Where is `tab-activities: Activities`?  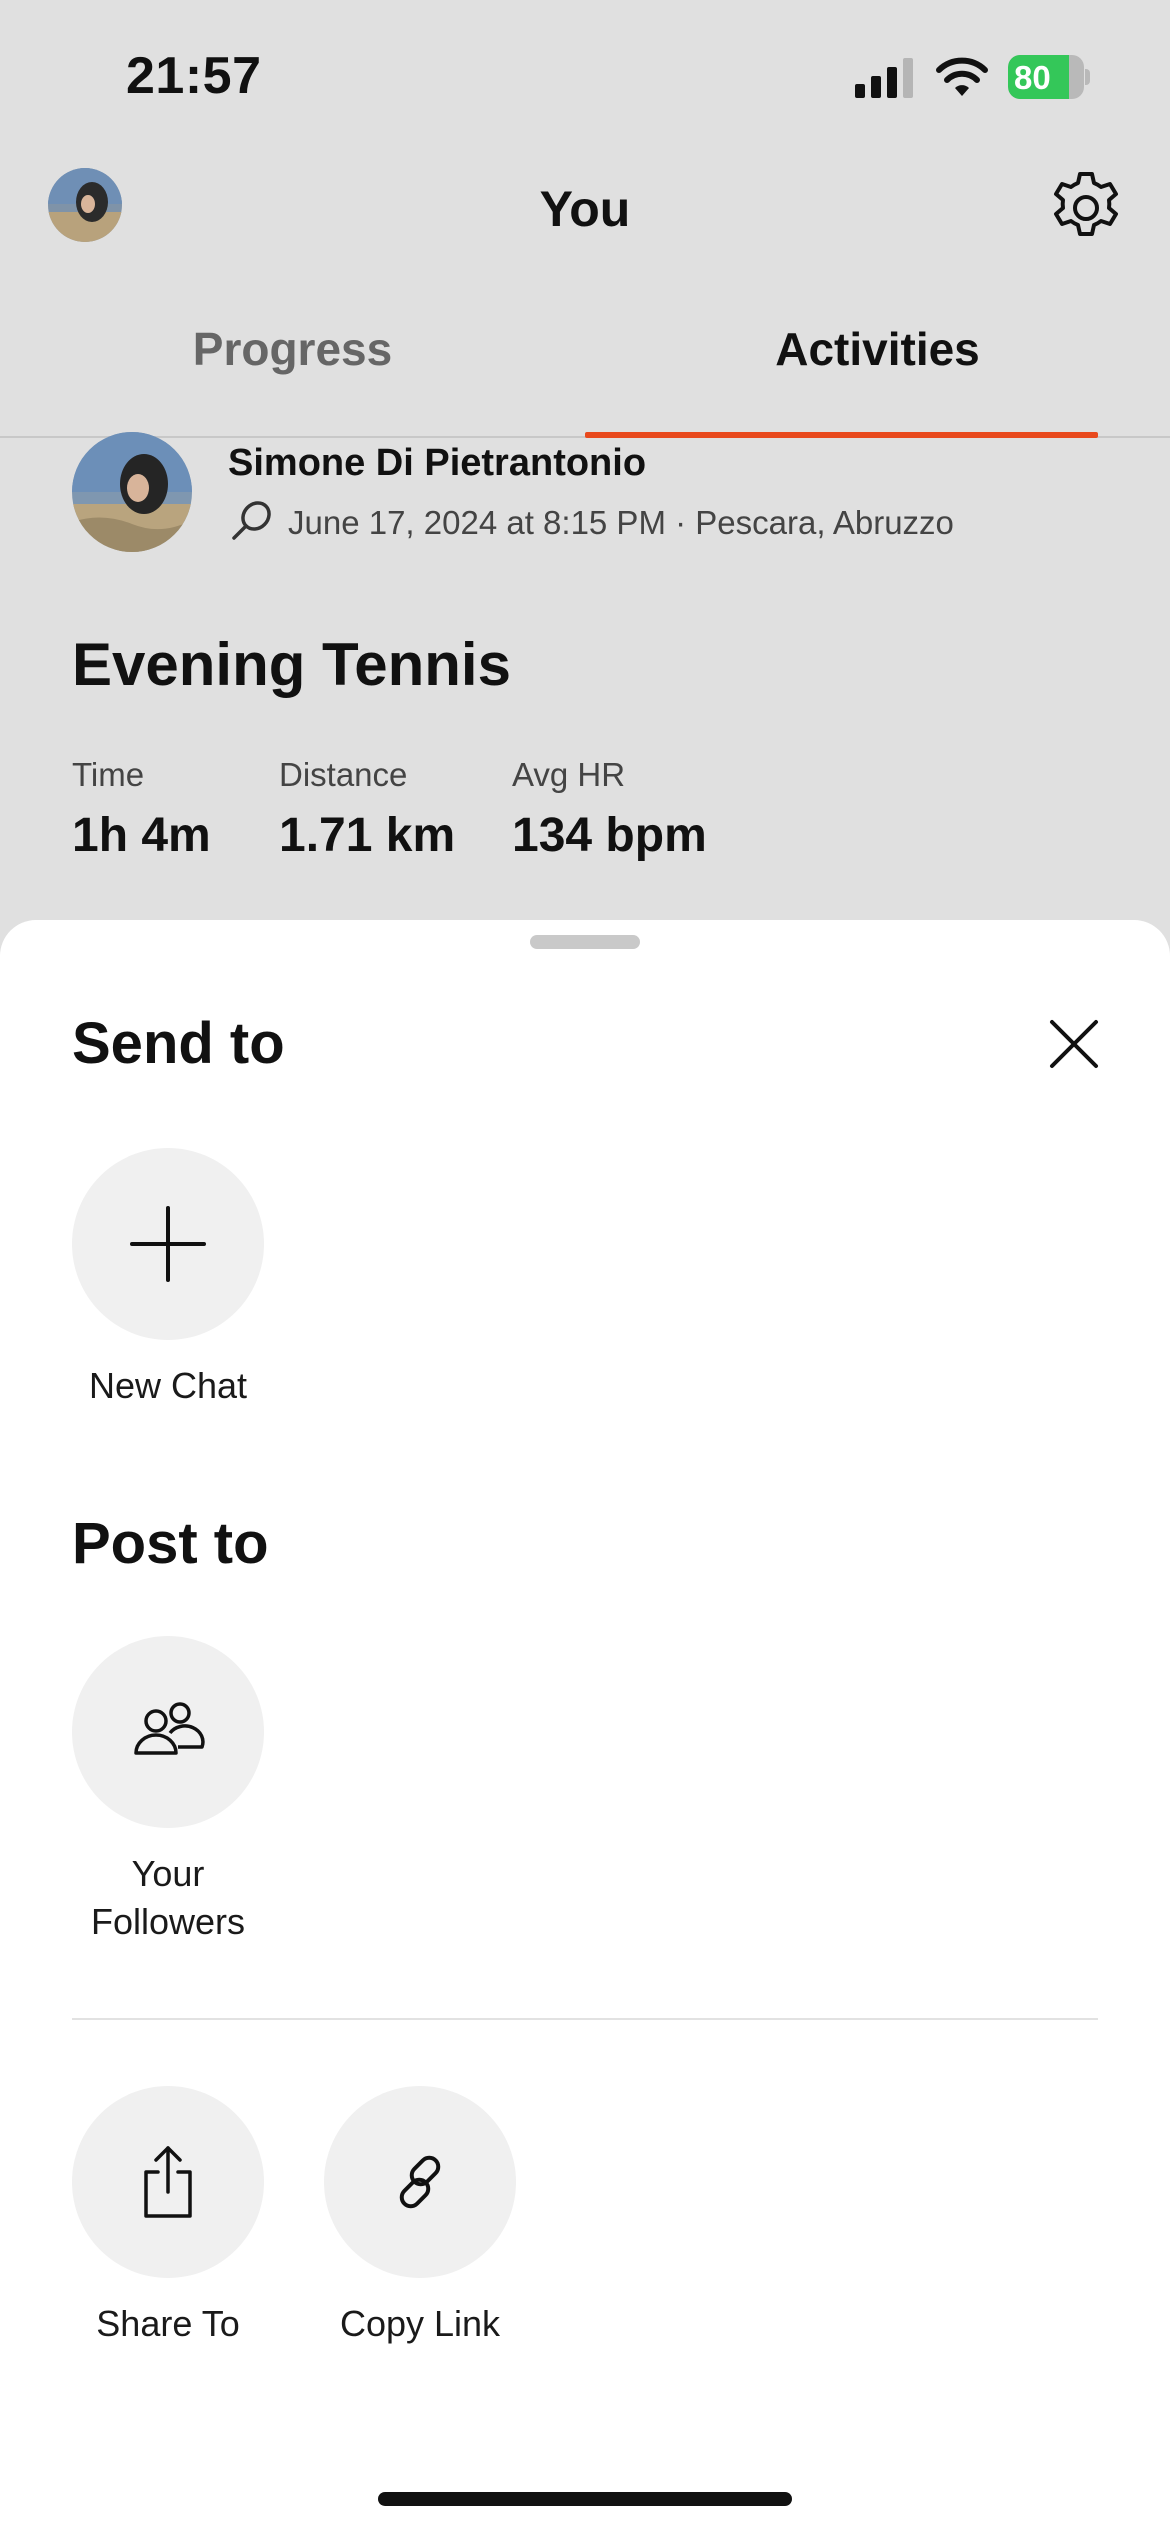 tab-activities: Activities is located at coordinates (877, 349).